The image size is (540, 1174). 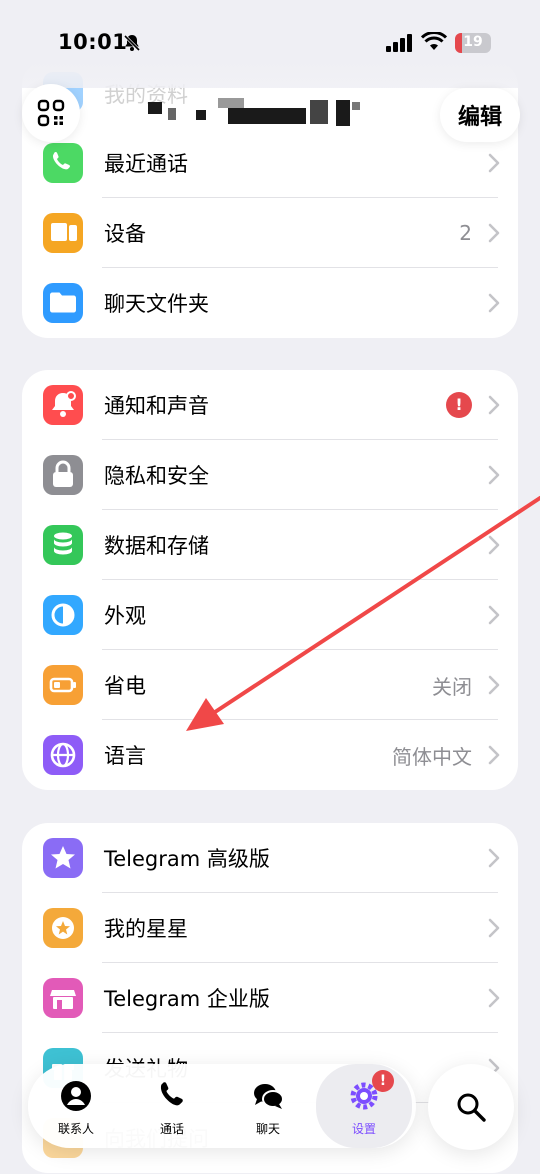 I want to click on settings-row-value: 2, so click(x=465, y=233).